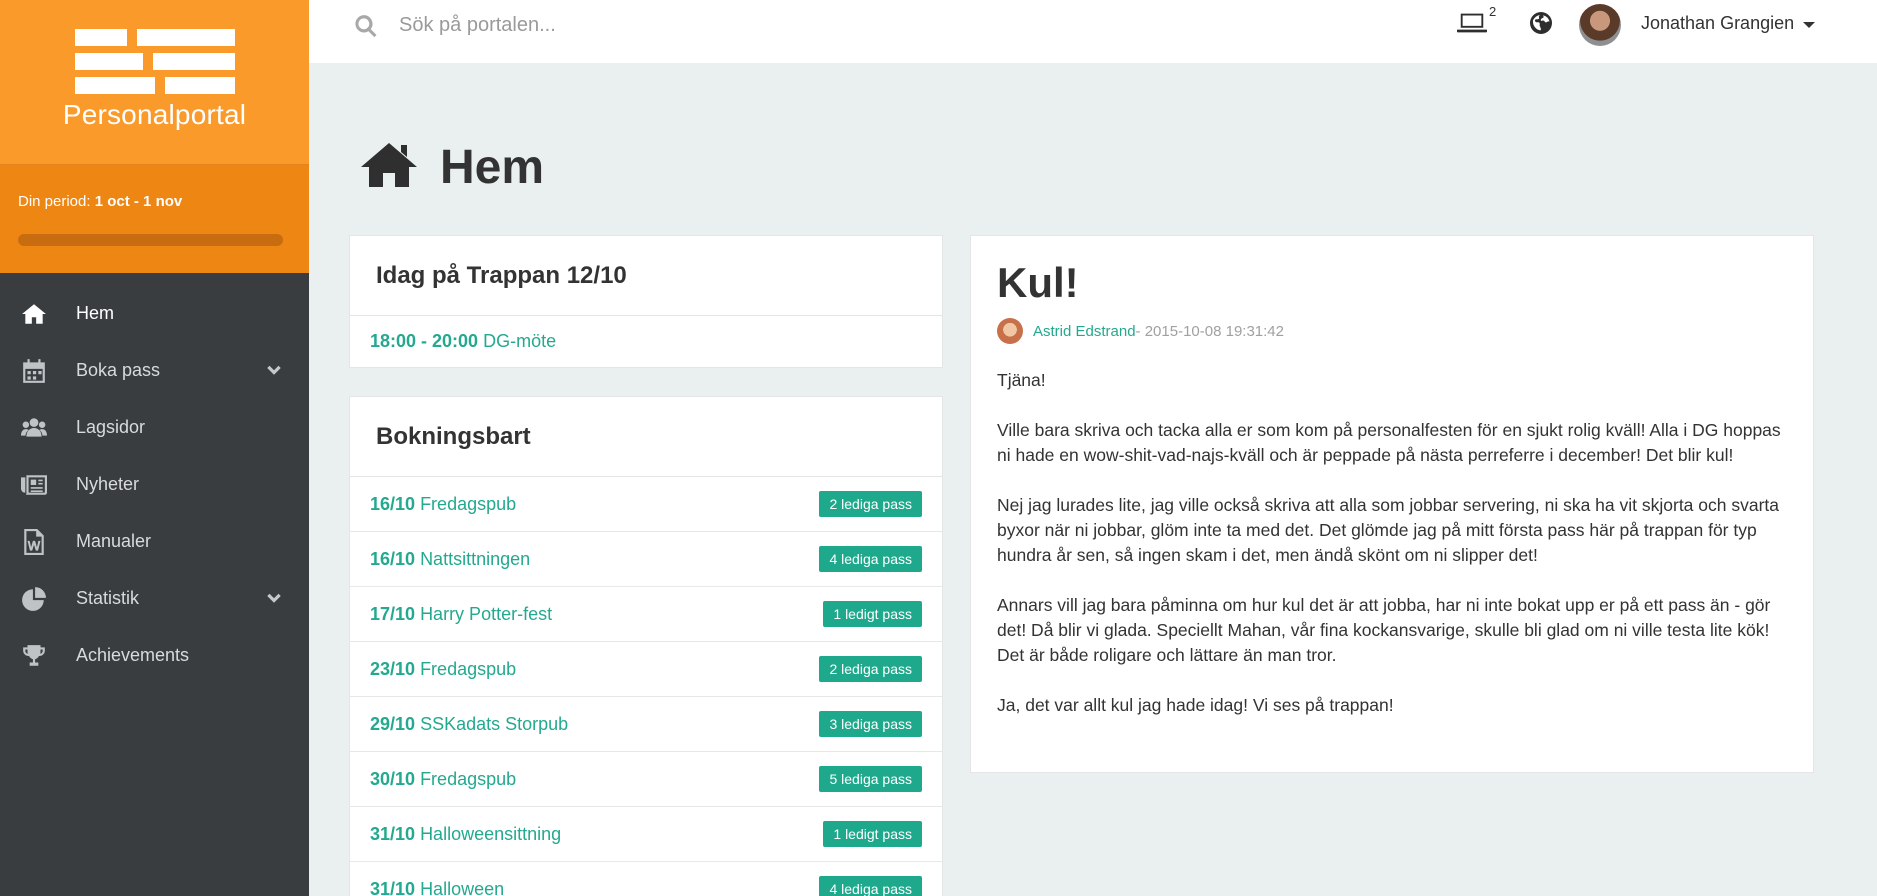  What do you see at coordinates (1493, 11) in the screenshot?
I see `device-count-badge: 2` at bounding box center [1493, 11].